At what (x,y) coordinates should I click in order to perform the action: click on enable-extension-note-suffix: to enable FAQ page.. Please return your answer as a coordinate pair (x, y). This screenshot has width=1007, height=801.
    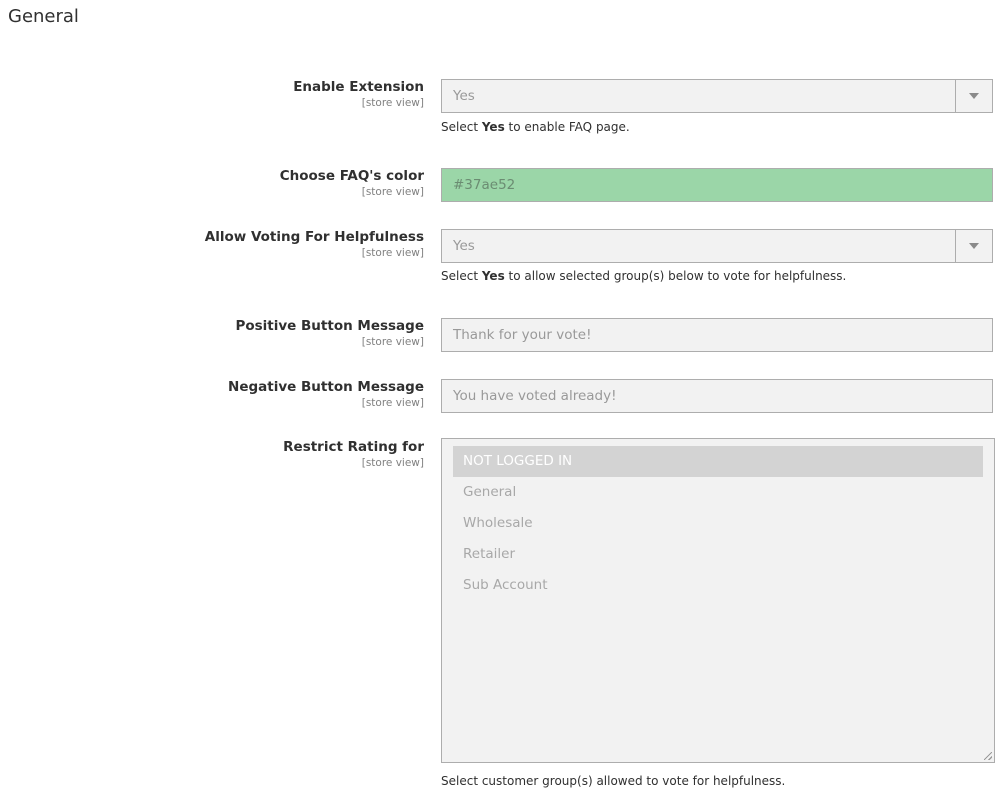
    Looking at the image, I should click on (567, 127).